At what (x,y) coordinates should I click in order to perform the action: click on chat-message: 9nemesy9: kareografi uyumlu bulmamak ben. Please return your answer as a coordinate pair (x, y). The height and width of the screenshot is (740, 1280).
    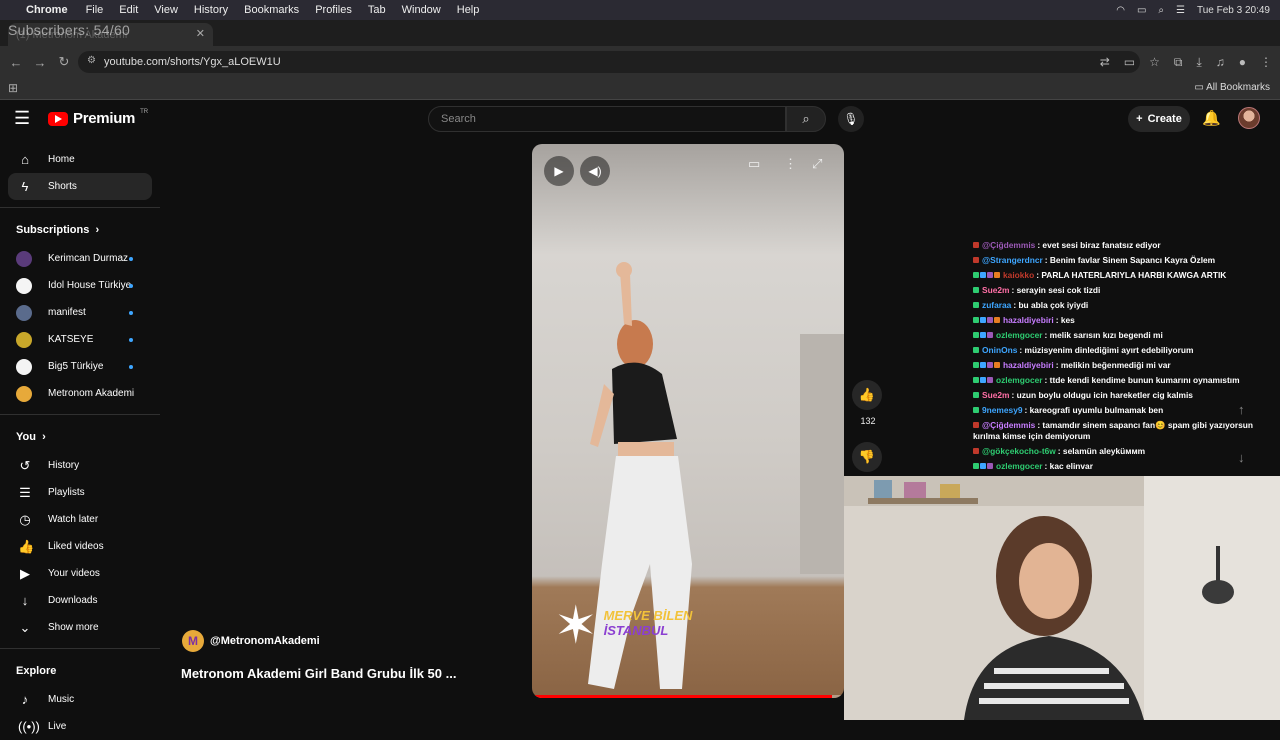
    Looking at the image, I should click on (1125, 410).